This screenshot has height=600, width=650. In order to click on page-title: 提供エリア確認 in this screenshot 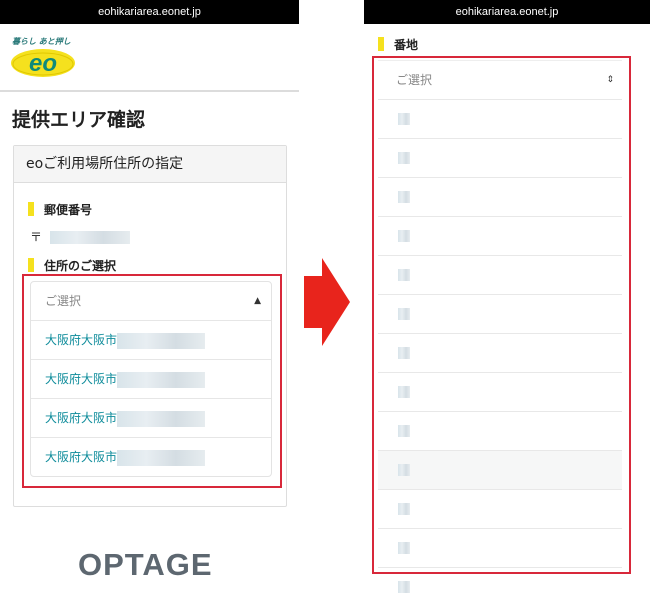, I will do `click(79, 120)`.